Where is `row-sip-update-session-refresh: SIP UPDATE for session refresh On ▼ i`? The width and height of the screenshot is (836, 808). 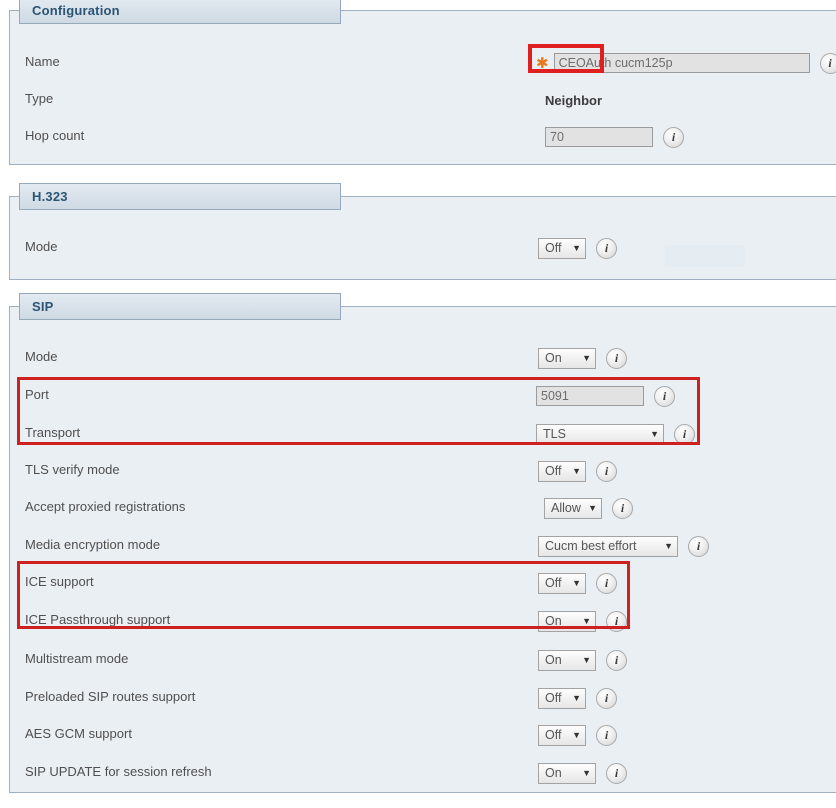 row-sip-update-session-refresh: SIP UPDATE for session refresh On ▼ i is located at coordinates (423, 773).